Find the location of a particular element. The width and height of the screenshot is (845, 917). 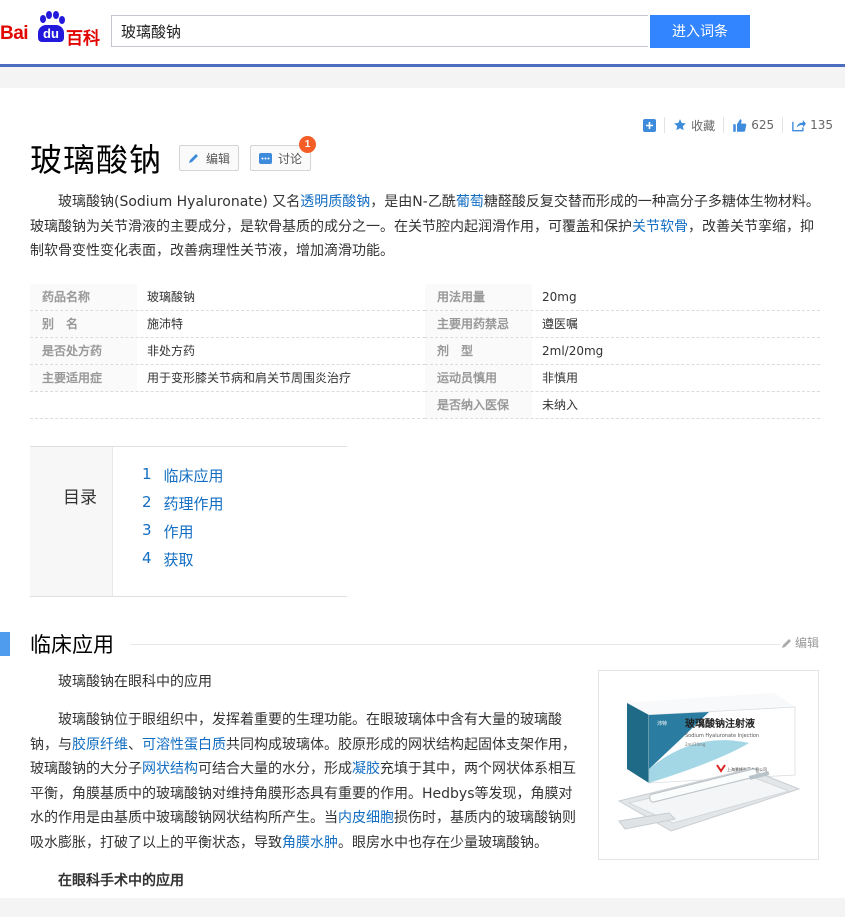

header-divider is located at coordinates (422, 65).